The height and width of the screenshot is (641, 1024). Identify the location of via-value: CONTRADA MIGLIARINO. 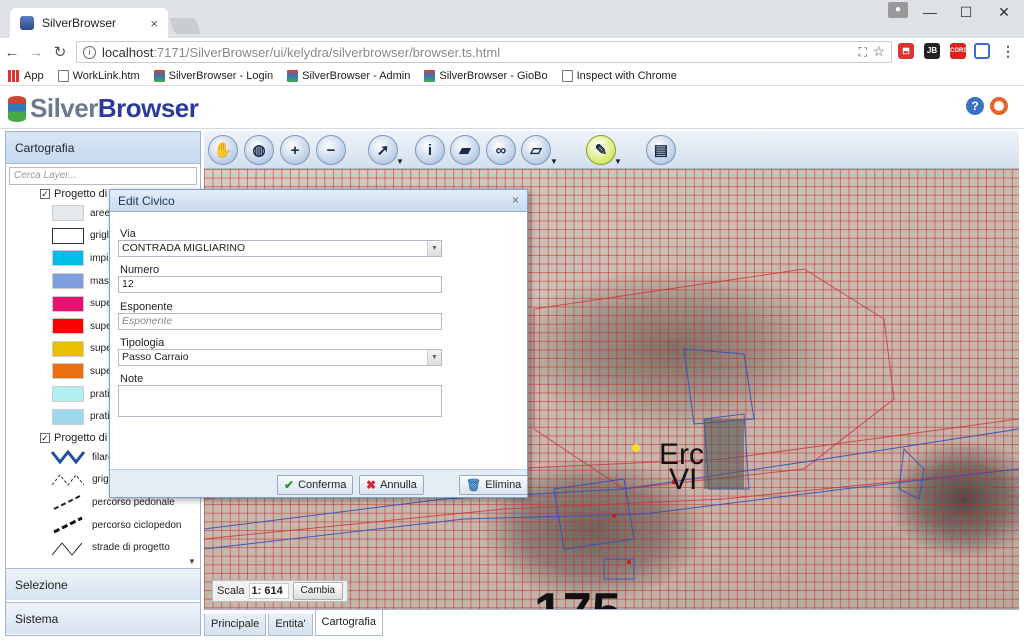
(184, 248).